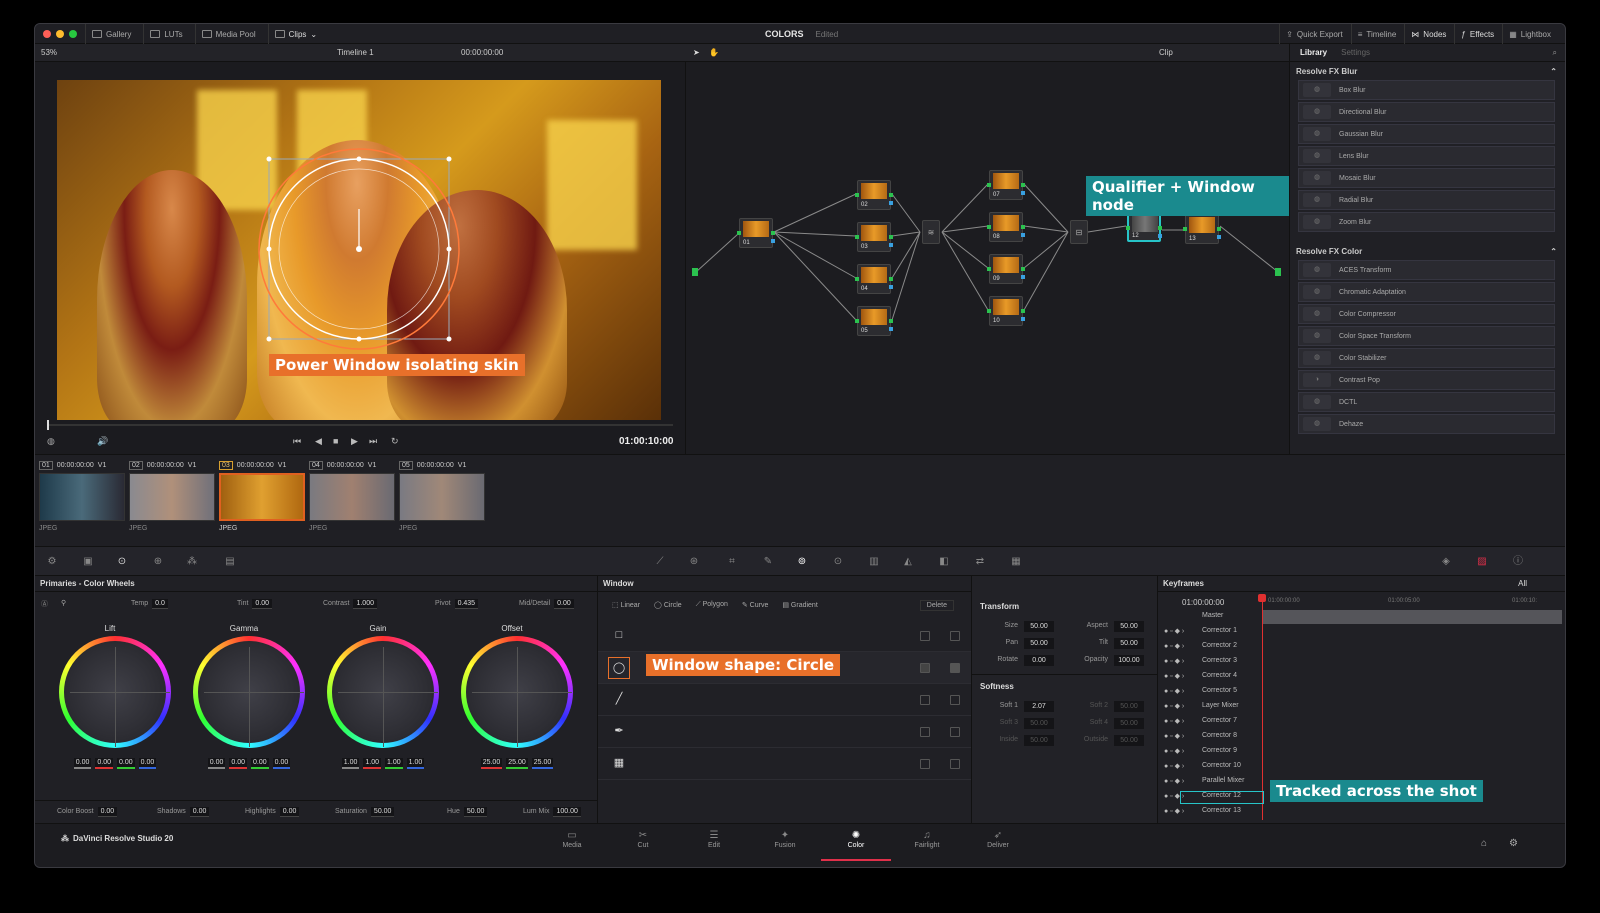  Describe the element at coordinates (51, 441) in the screenshot. I see `viewer-mode-icon: ◍` at that location.